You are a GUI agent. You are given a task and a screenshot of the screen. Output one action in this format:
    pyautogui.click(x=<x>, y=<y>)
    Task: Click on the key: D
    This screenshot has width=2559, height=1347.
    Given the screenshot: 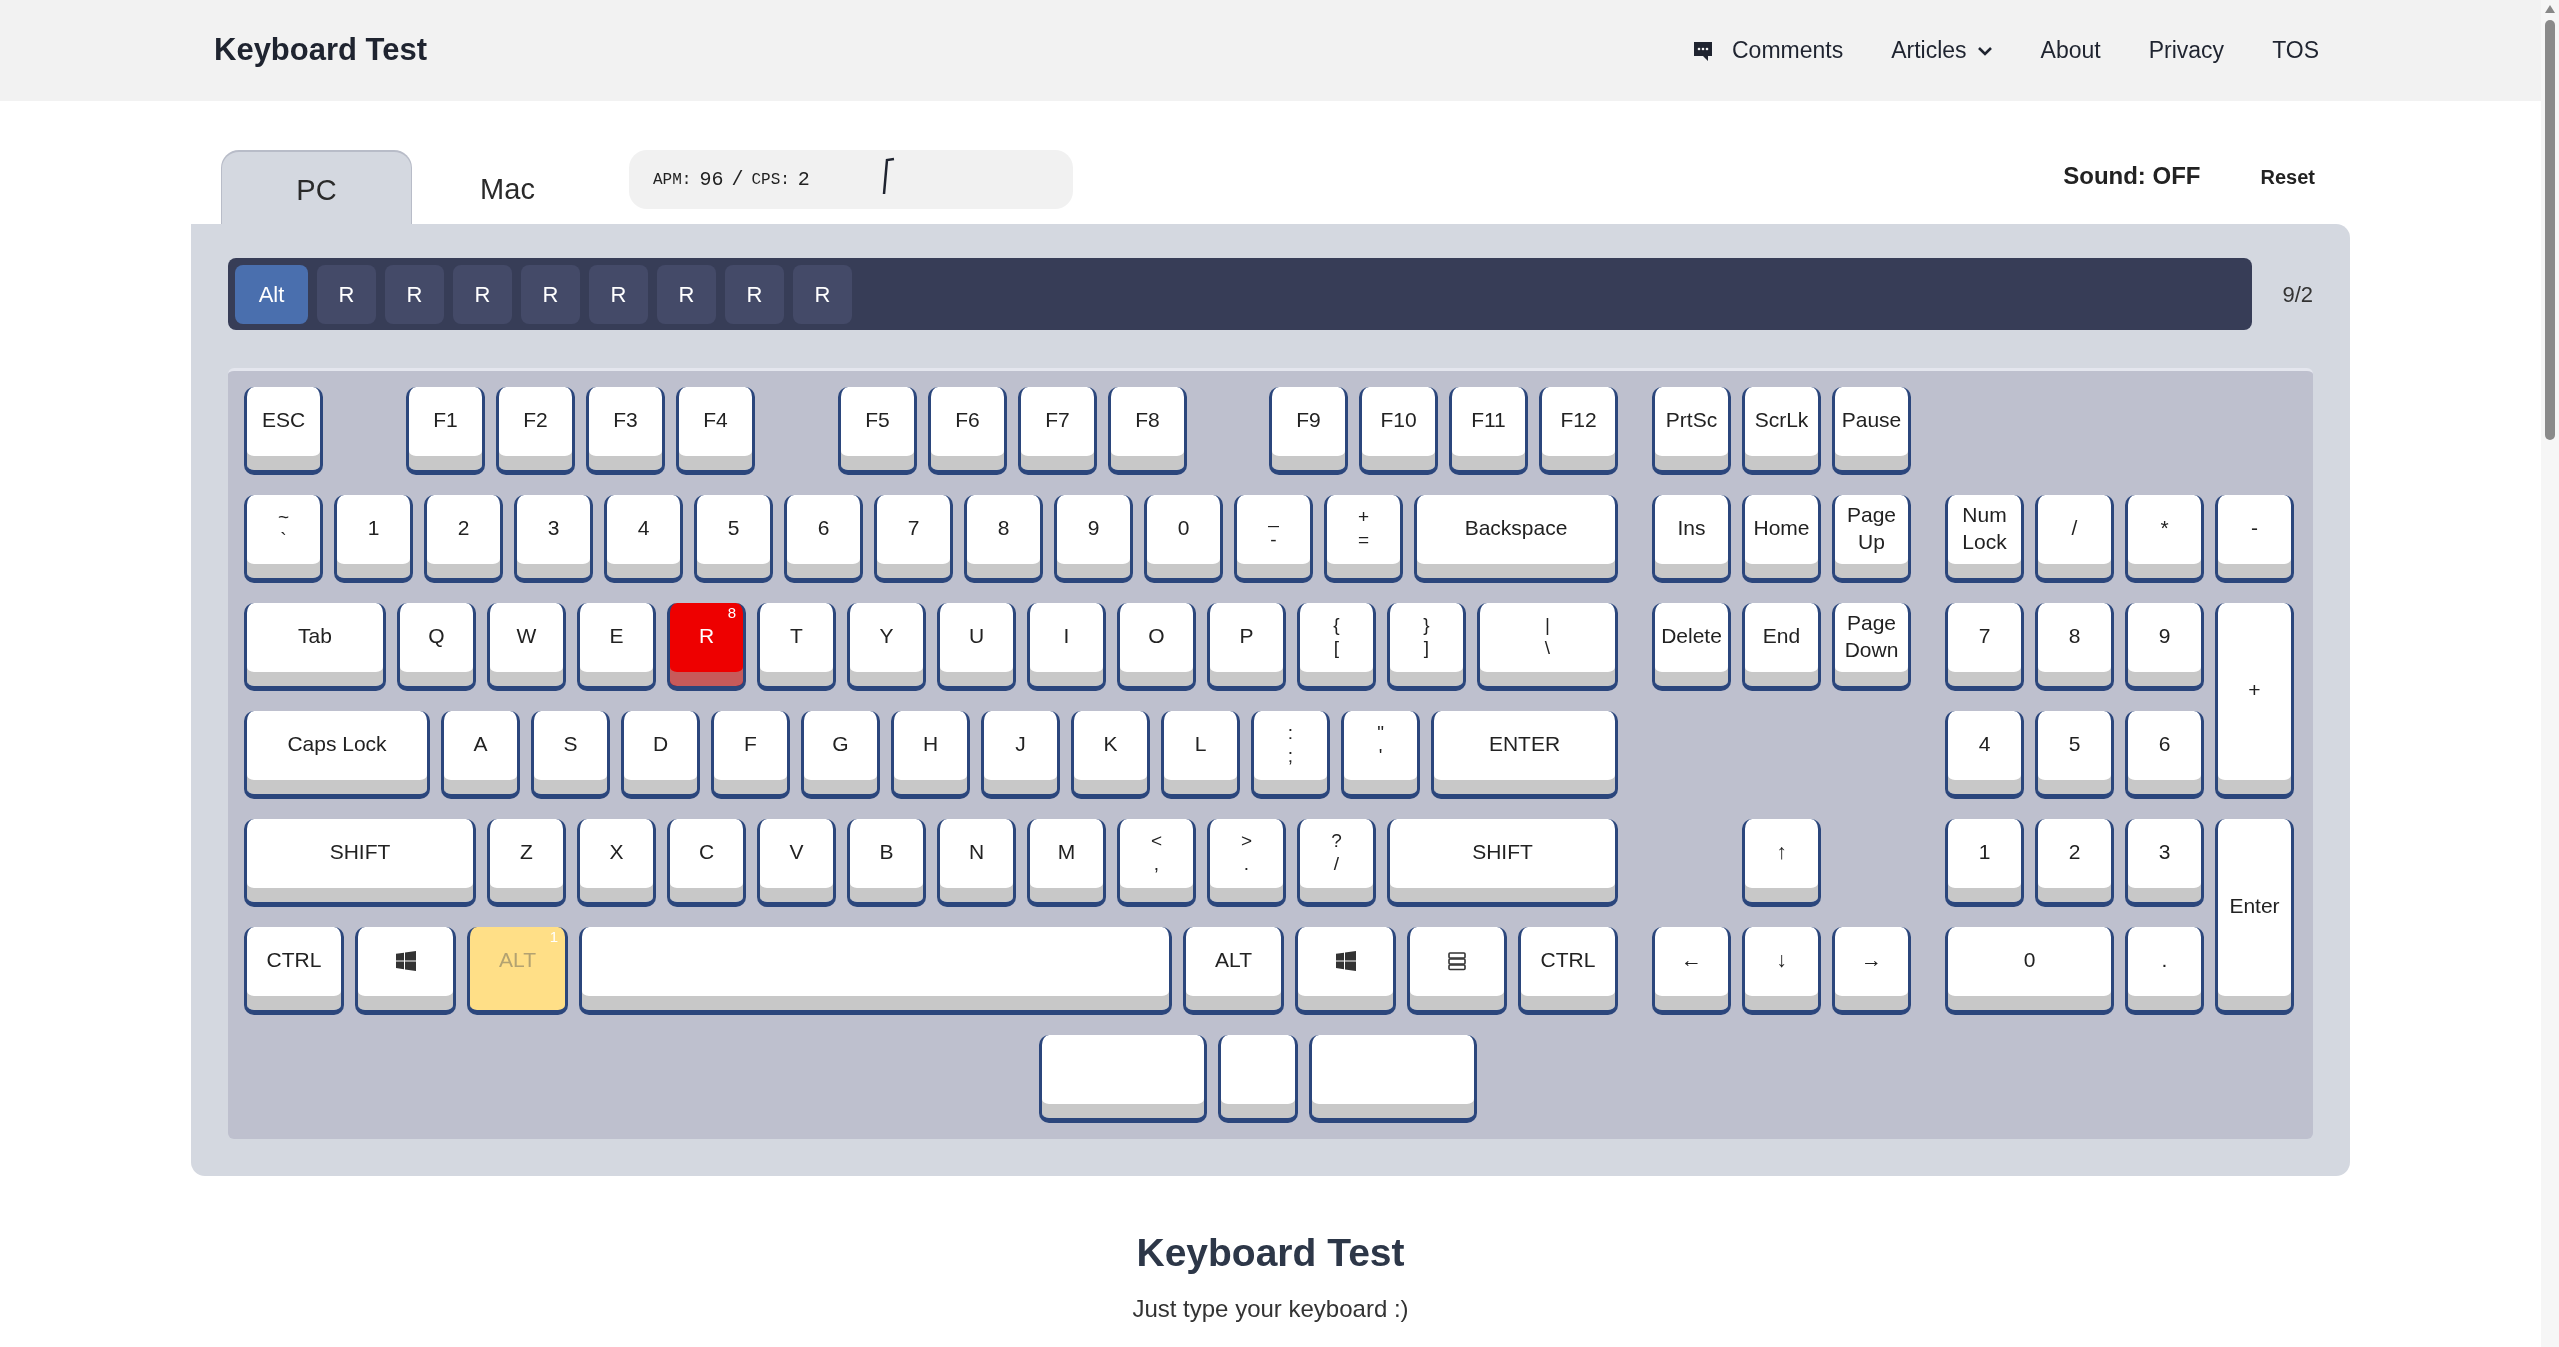 What is the action you would take?
    pyautogui.click(x=660, y=755)
    